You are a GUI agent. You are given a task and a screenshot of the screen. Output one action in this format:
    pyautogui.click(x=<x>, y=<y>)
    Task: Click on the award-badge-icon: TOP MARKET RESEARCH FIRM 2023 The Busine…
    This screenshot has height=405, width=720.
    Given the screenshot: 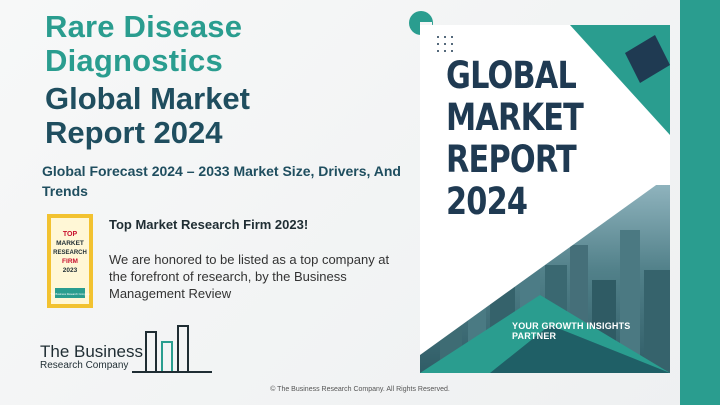 What is the action you would take?
    pyautogui.click(x=70, y=261)
    